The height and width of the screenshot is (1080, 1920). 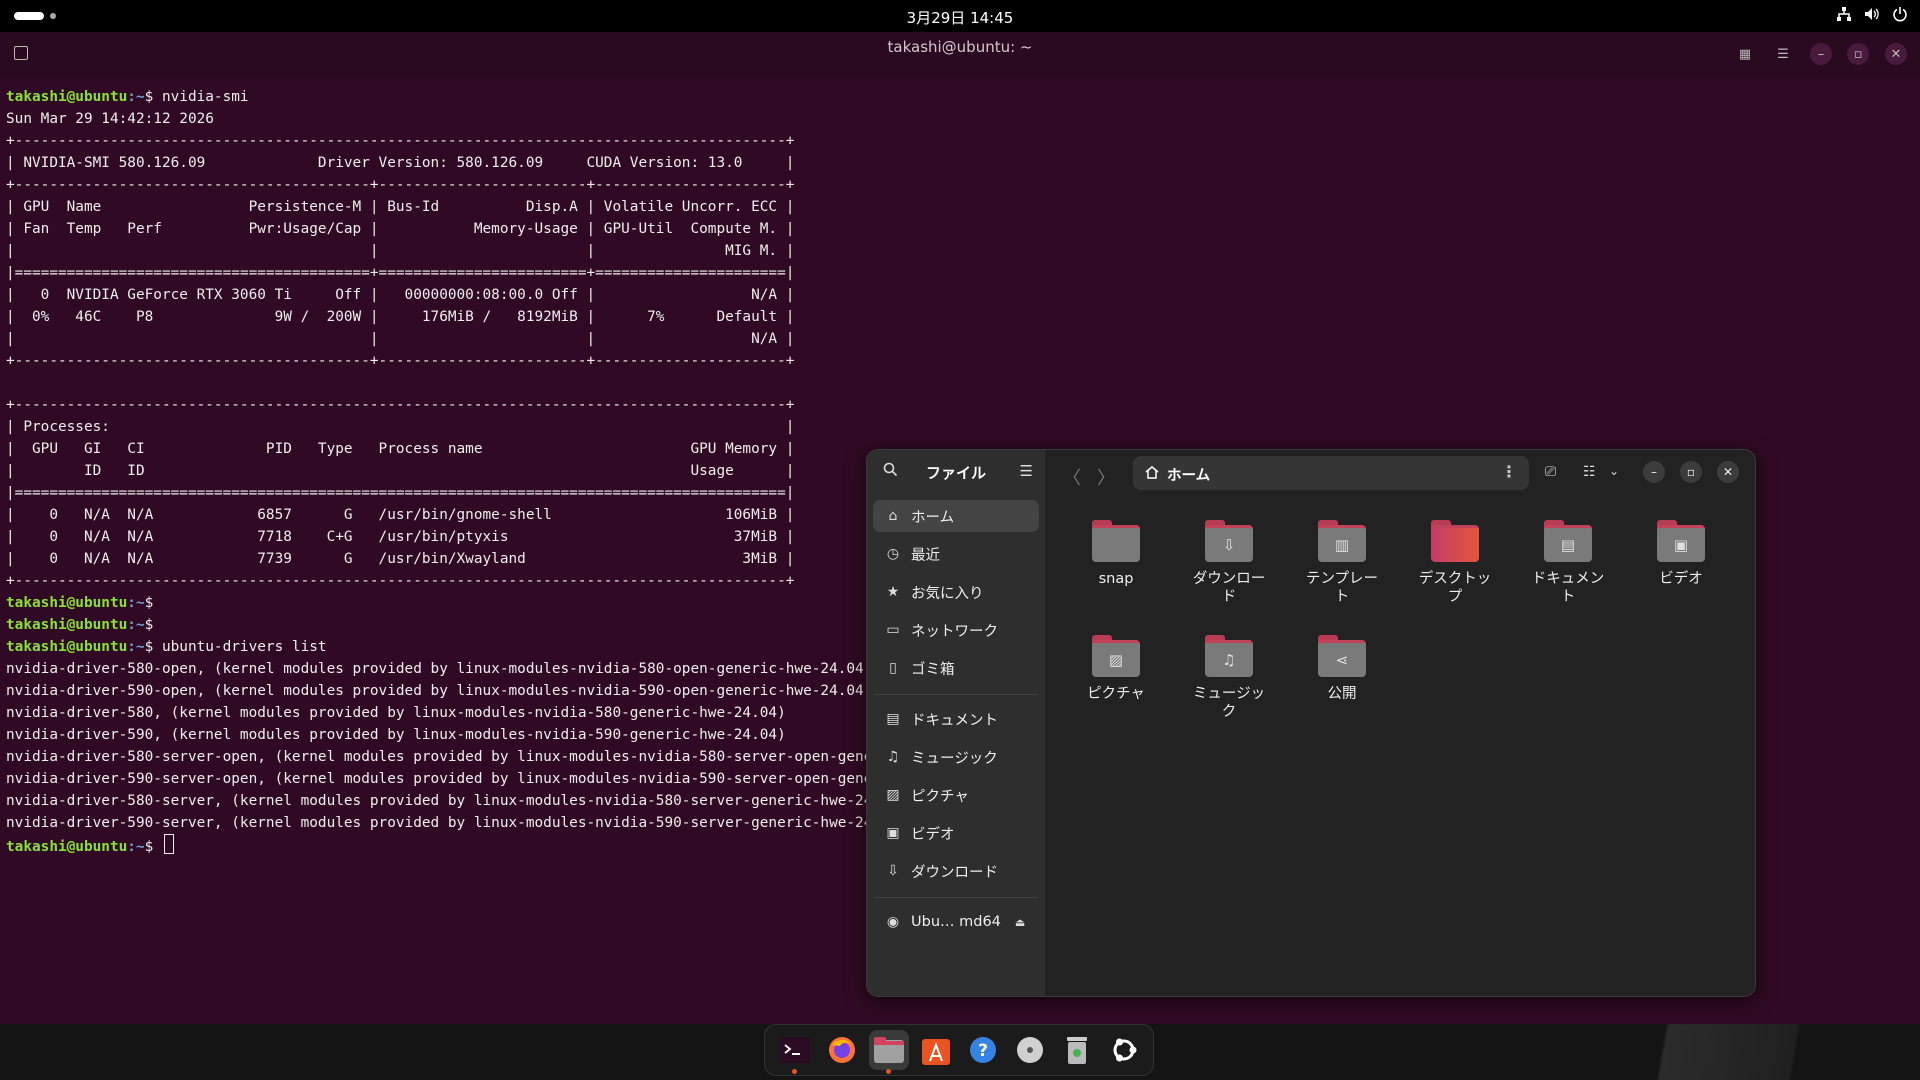 What do you see at coordinates (1681, 579) in the screenshot?
I see `folder-label: ビデオ` at bounding box center [1681, 579].